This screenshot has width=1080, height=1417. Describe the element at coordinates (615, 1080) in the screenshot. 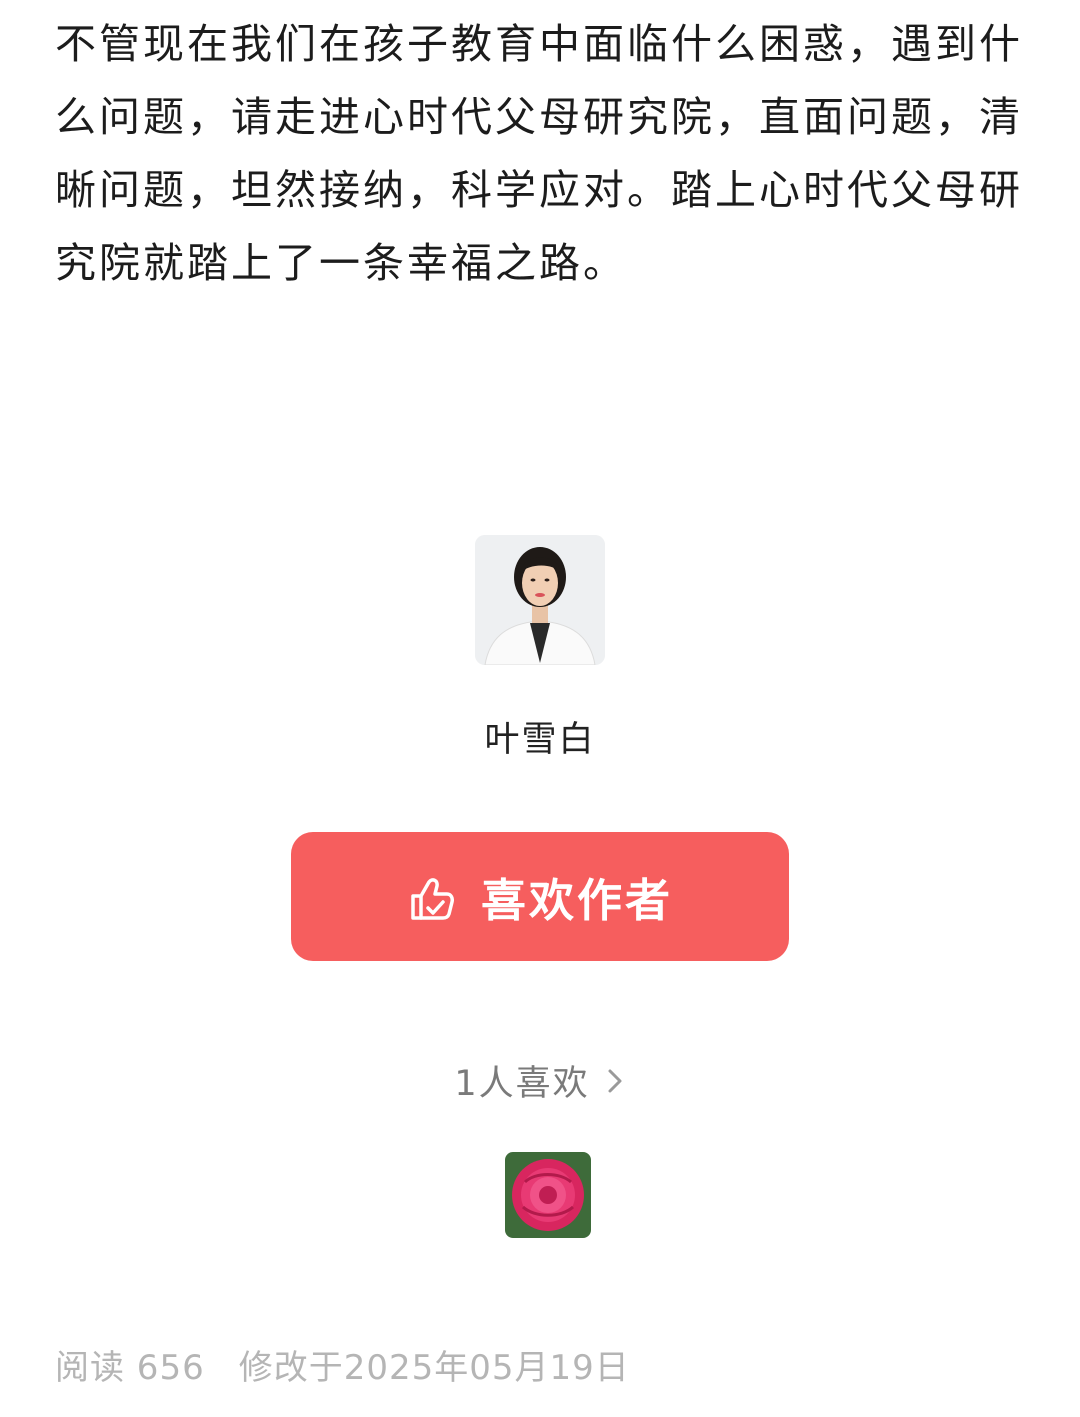

I see `chevron-right-icon` at that location.